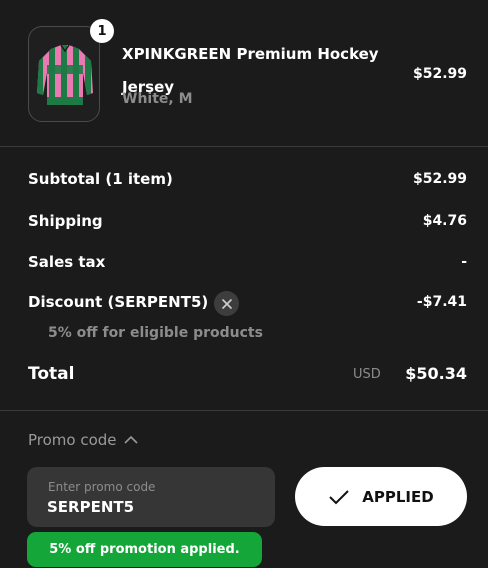 Image resolution: width=488 pixels, height=568 pixels. Describe the element at coordinates (65, 221) in the screenshot. I see `shipping-label: Shipping` at that location.